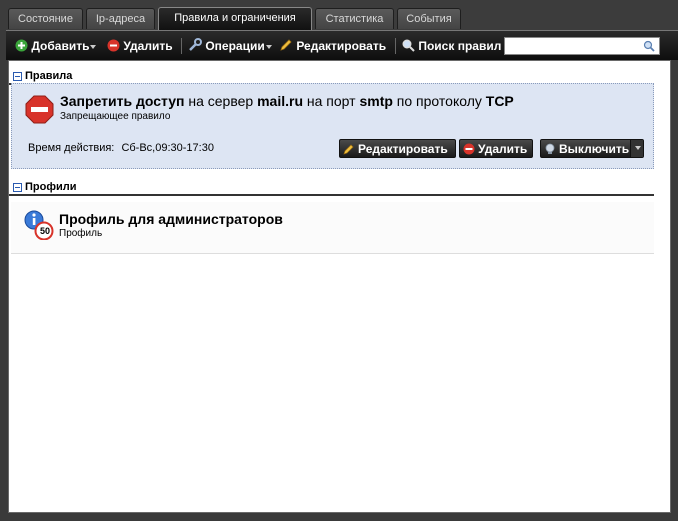 This screenshot has height=521, width=678. I want to click on rule-protocol: TCP, so click(499, 101).